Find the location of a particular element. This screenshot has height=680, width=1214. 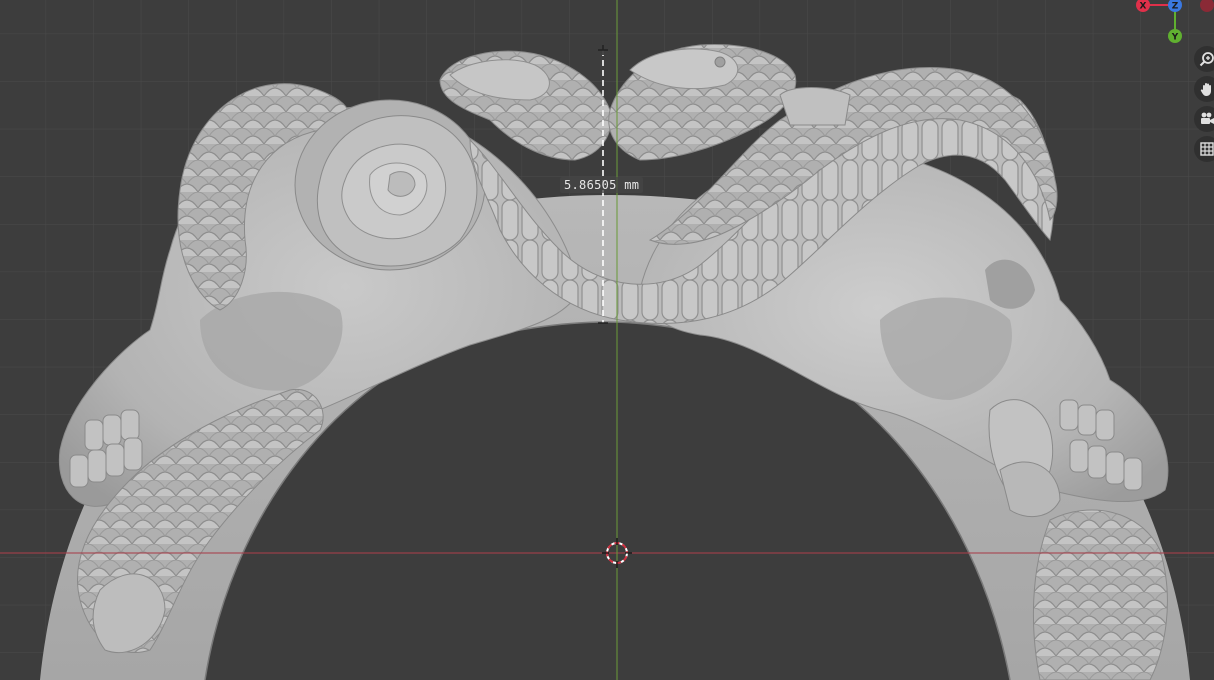

pan-hand-icon is located at coordinates (1206, 89).